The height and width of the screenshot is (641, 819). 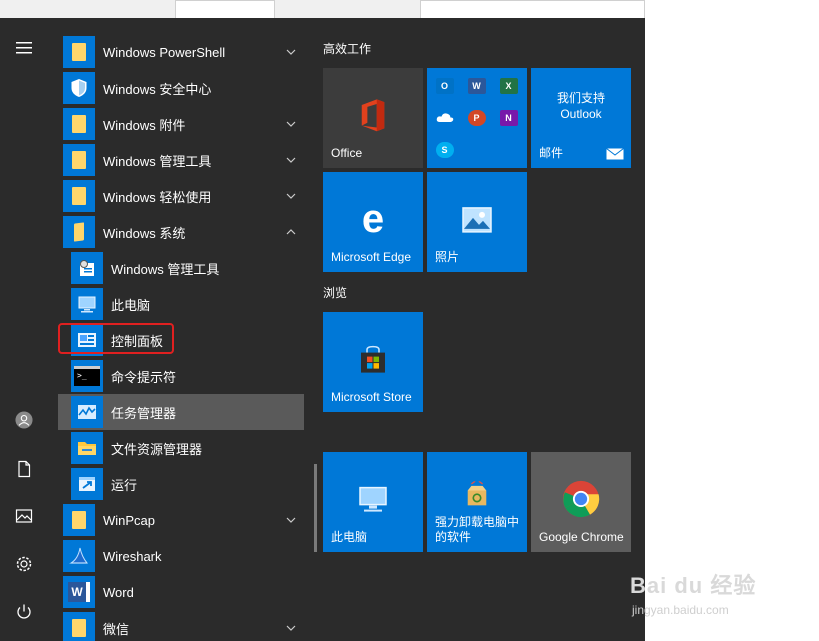 I want to click on tile-label: 强力卸载电脑中 的软件, so click(x=477, y=530).